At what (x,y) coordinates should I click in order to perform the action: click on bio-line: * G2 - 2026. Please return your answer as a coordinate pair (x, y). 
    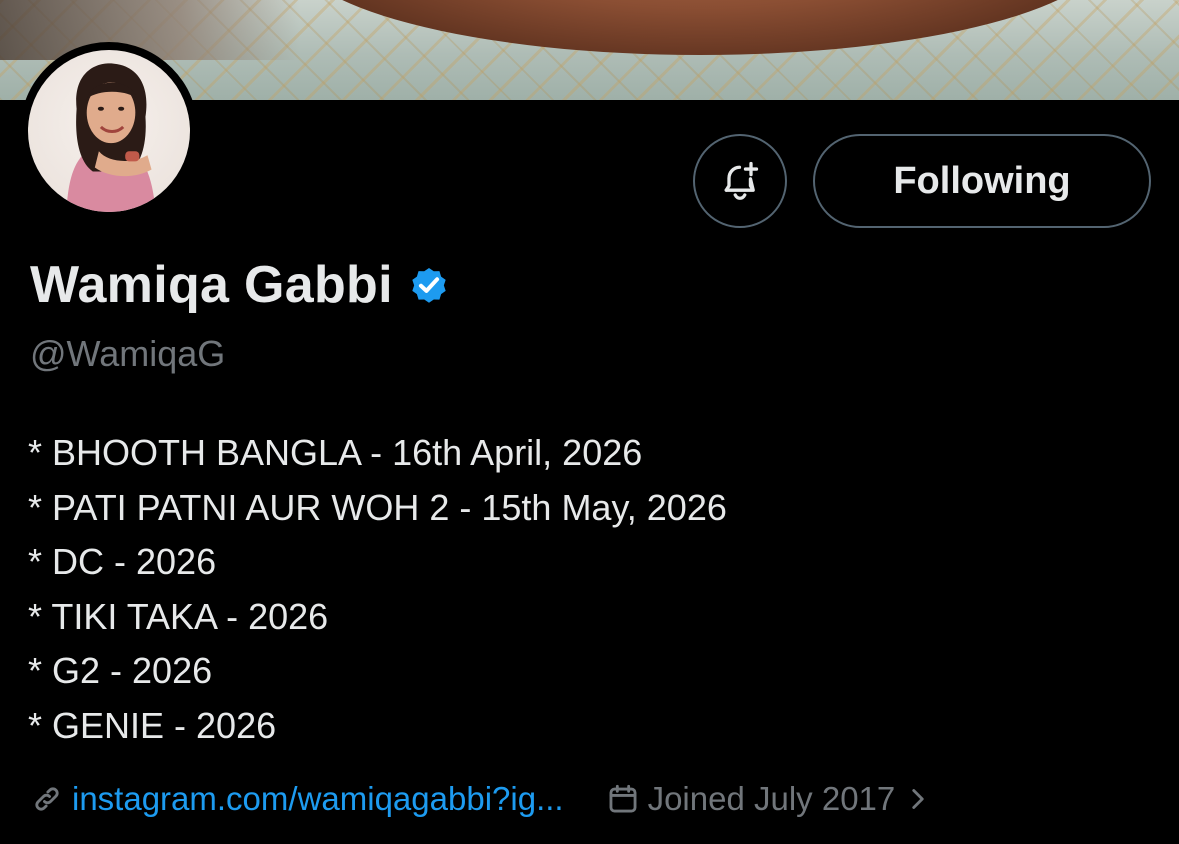
    Looking at the image, I should click on (120, 670).